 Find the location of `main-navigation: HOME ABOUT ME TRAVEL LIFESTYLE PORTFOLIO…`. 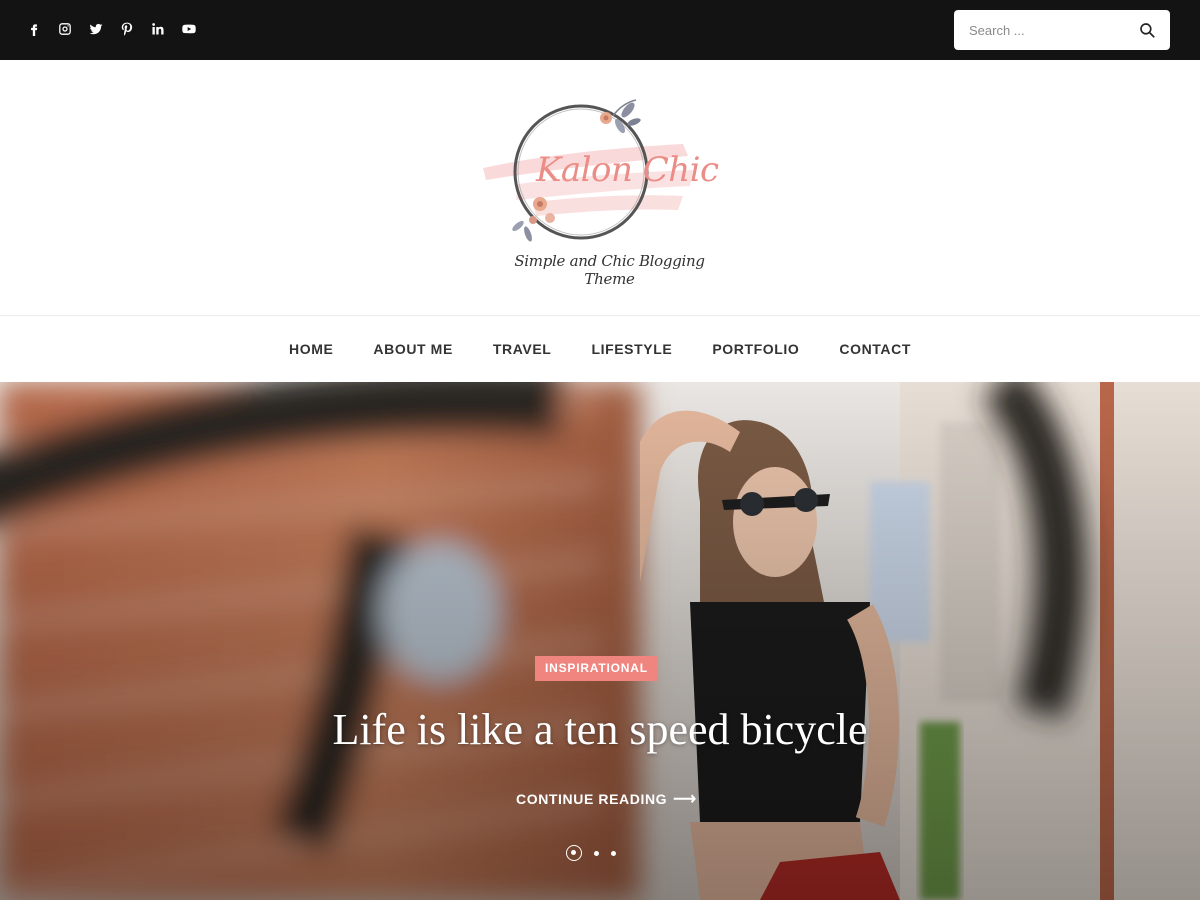

main-navigation: HOME ABOUT ME TRAVEL LIFESTYLE PORTFOLIO… is located at coordinates (600, 348).